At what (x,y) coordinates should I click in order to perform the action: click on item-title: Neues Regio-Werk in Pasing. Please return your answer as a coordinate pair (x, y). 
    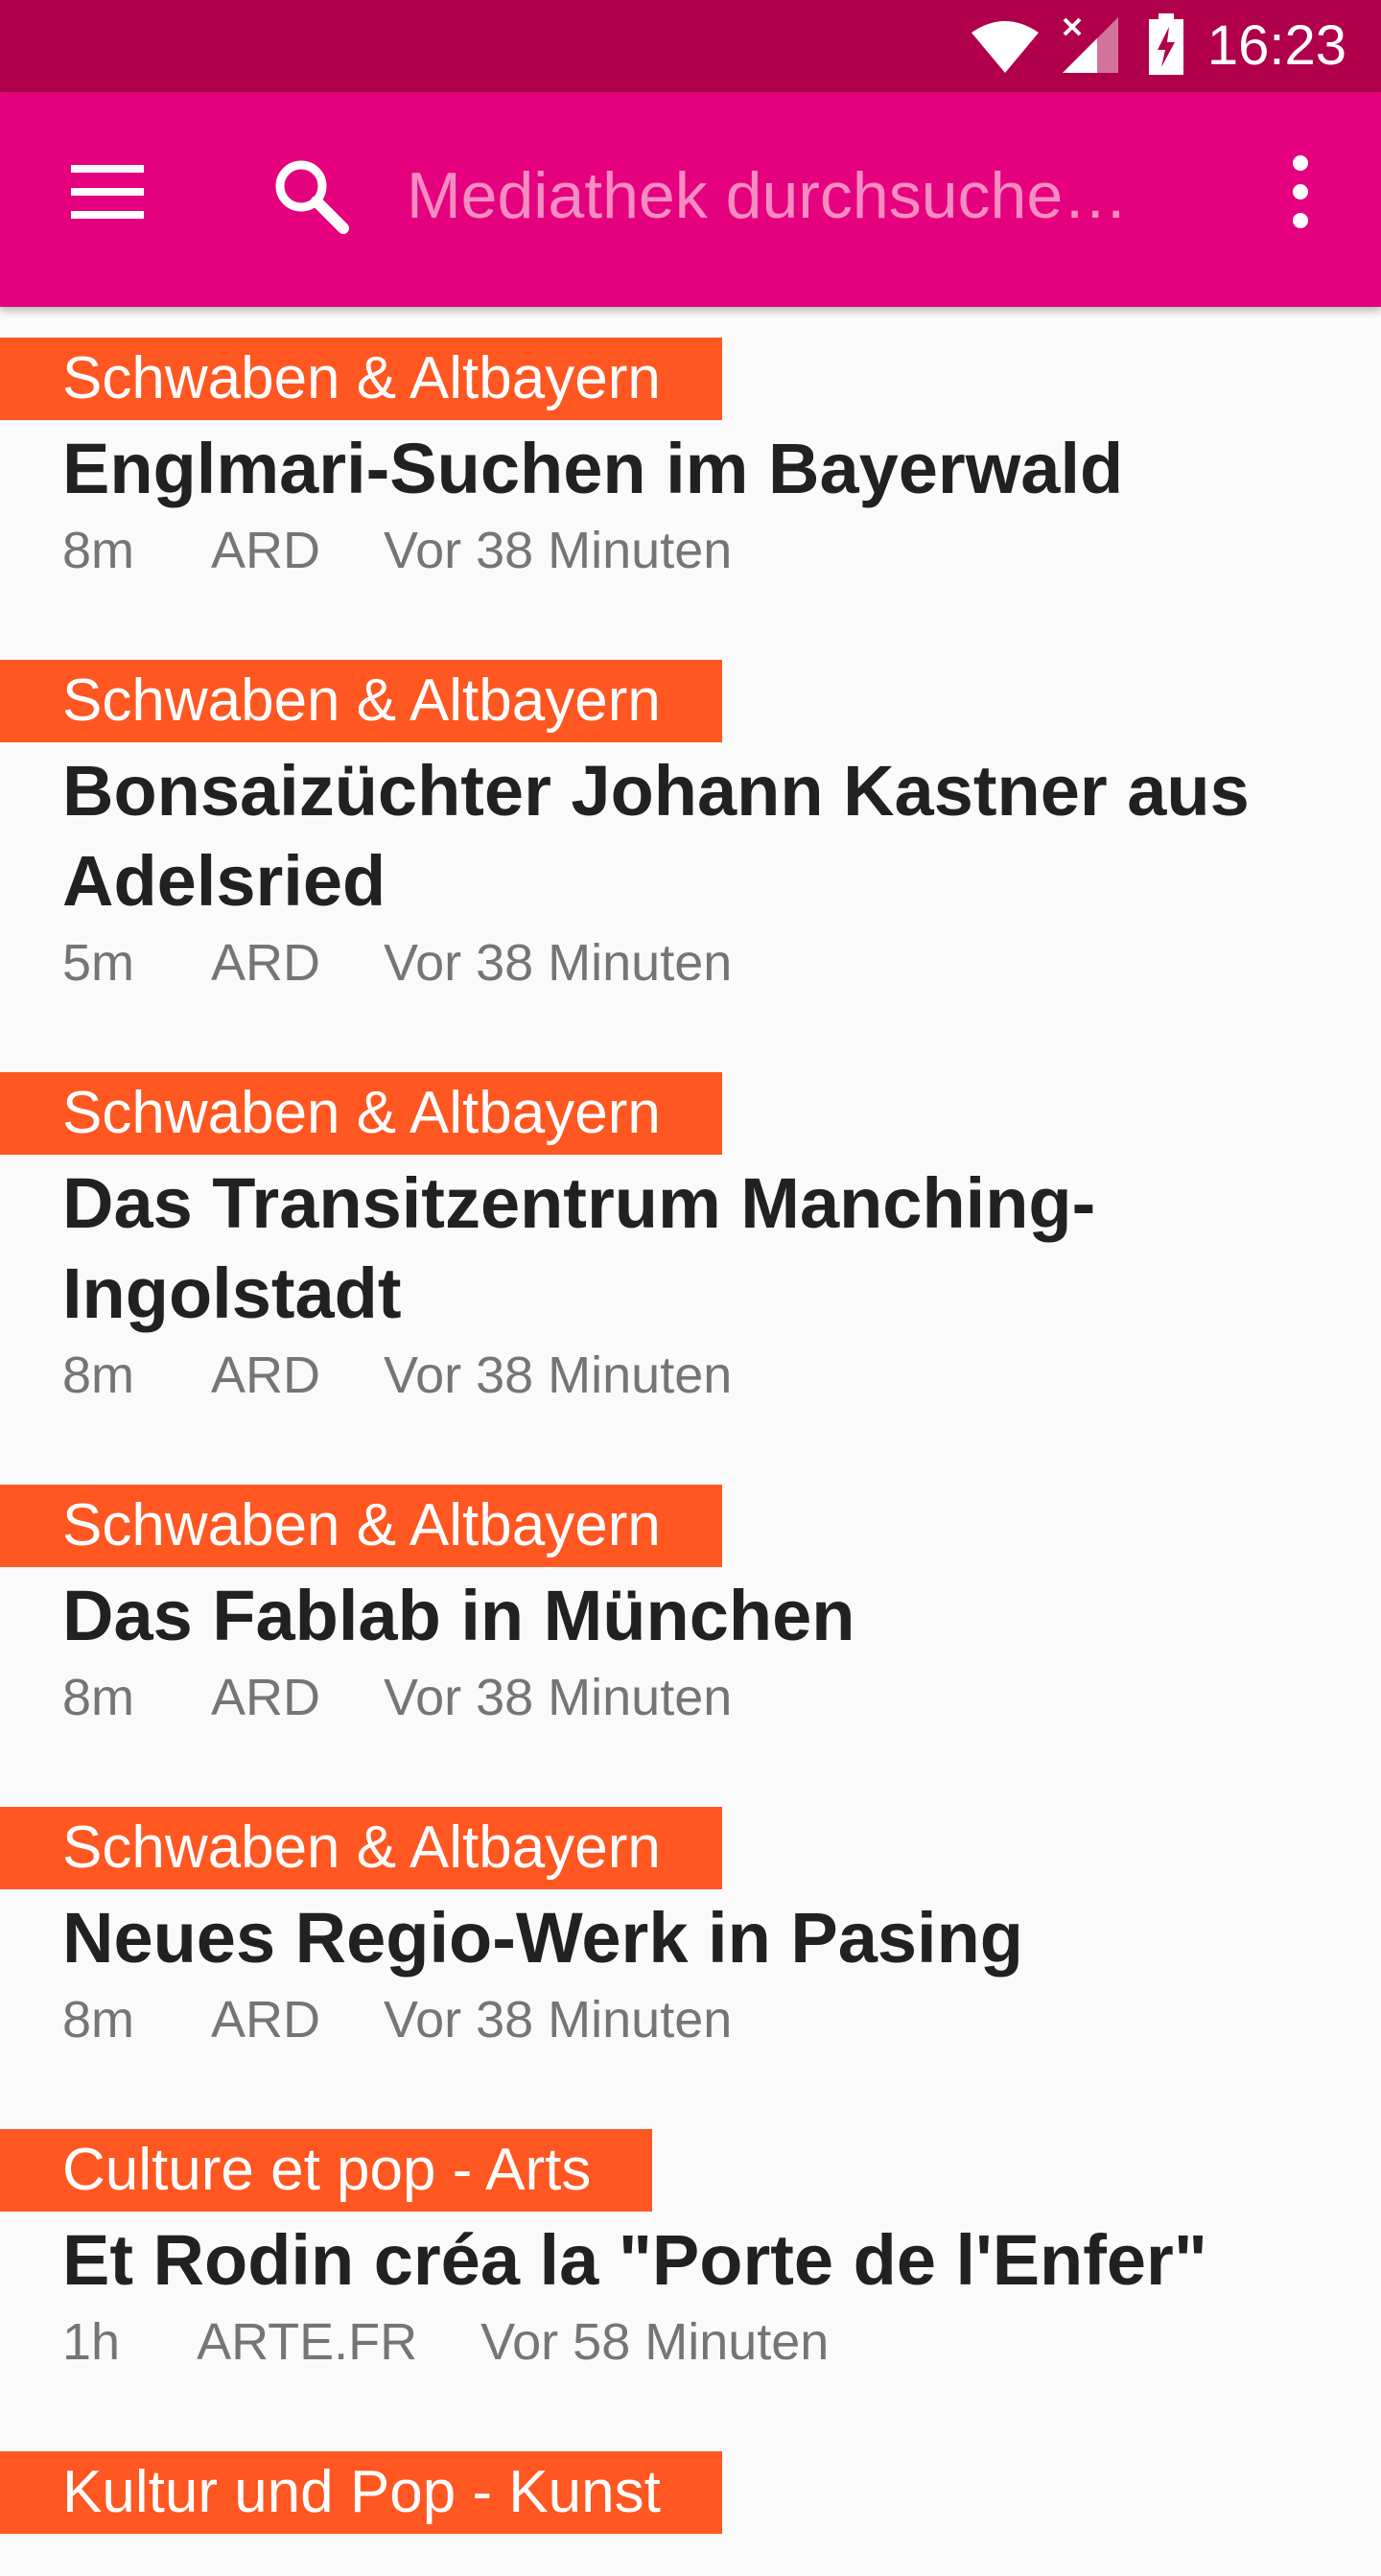
    Looking at the image, I should click on (542, 1938).